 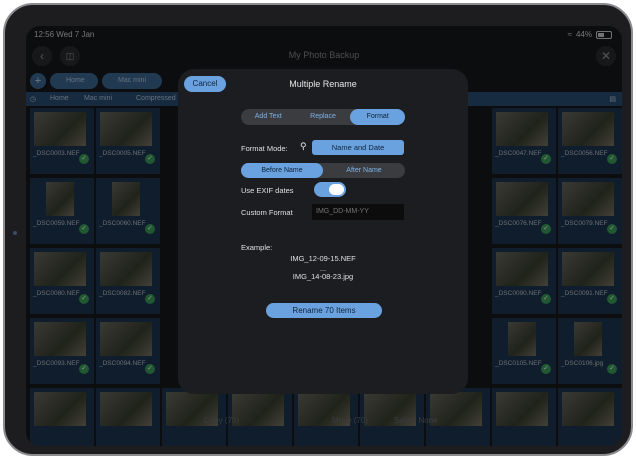 I want to click on camera-dot, so click(x=15, y=233).